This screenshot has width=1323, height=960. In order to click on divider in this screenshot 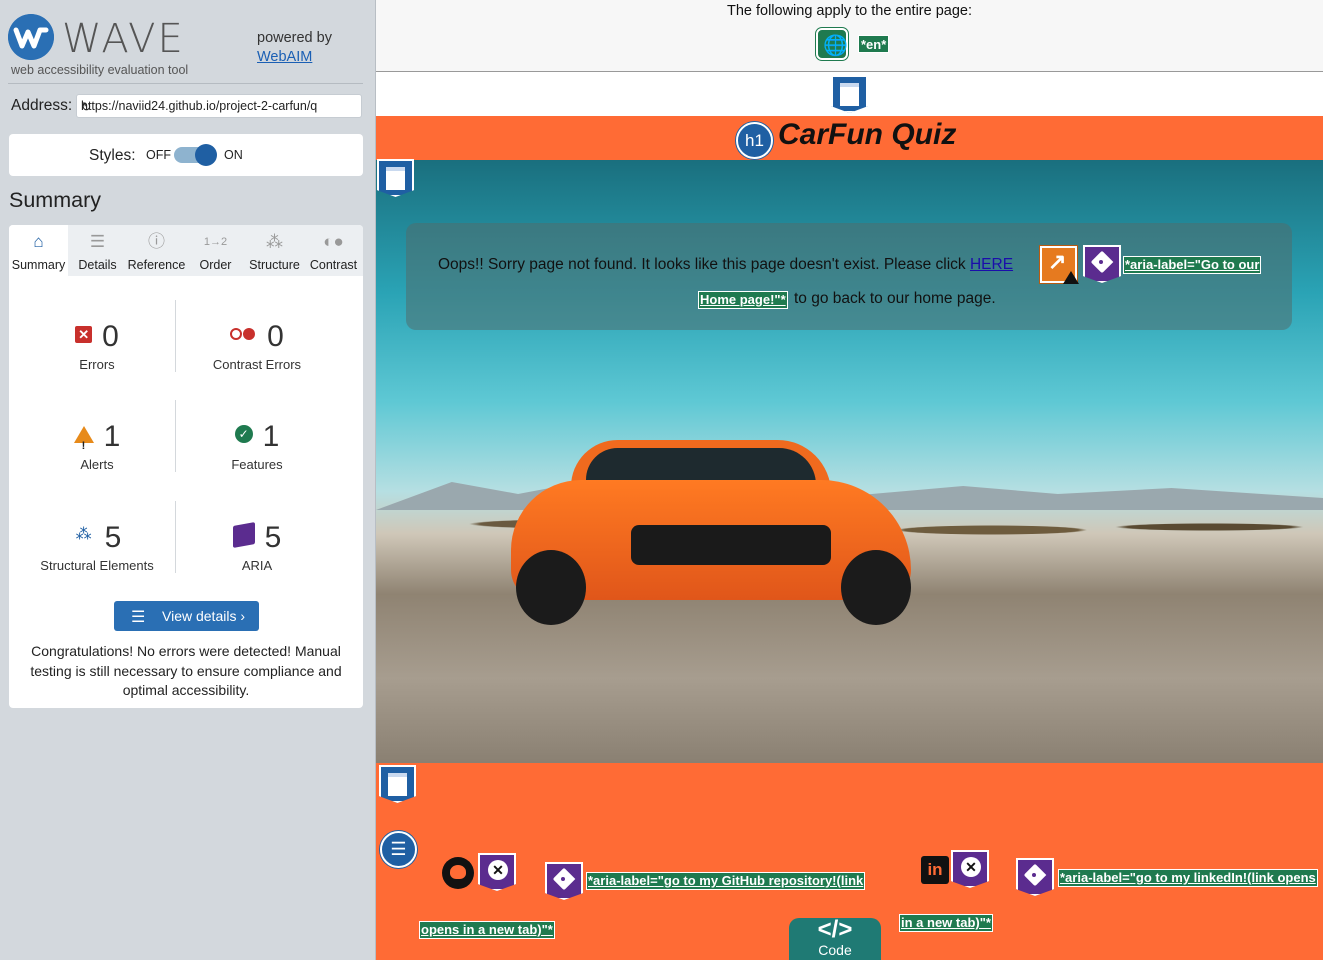, I will do `click(185, 83)`.